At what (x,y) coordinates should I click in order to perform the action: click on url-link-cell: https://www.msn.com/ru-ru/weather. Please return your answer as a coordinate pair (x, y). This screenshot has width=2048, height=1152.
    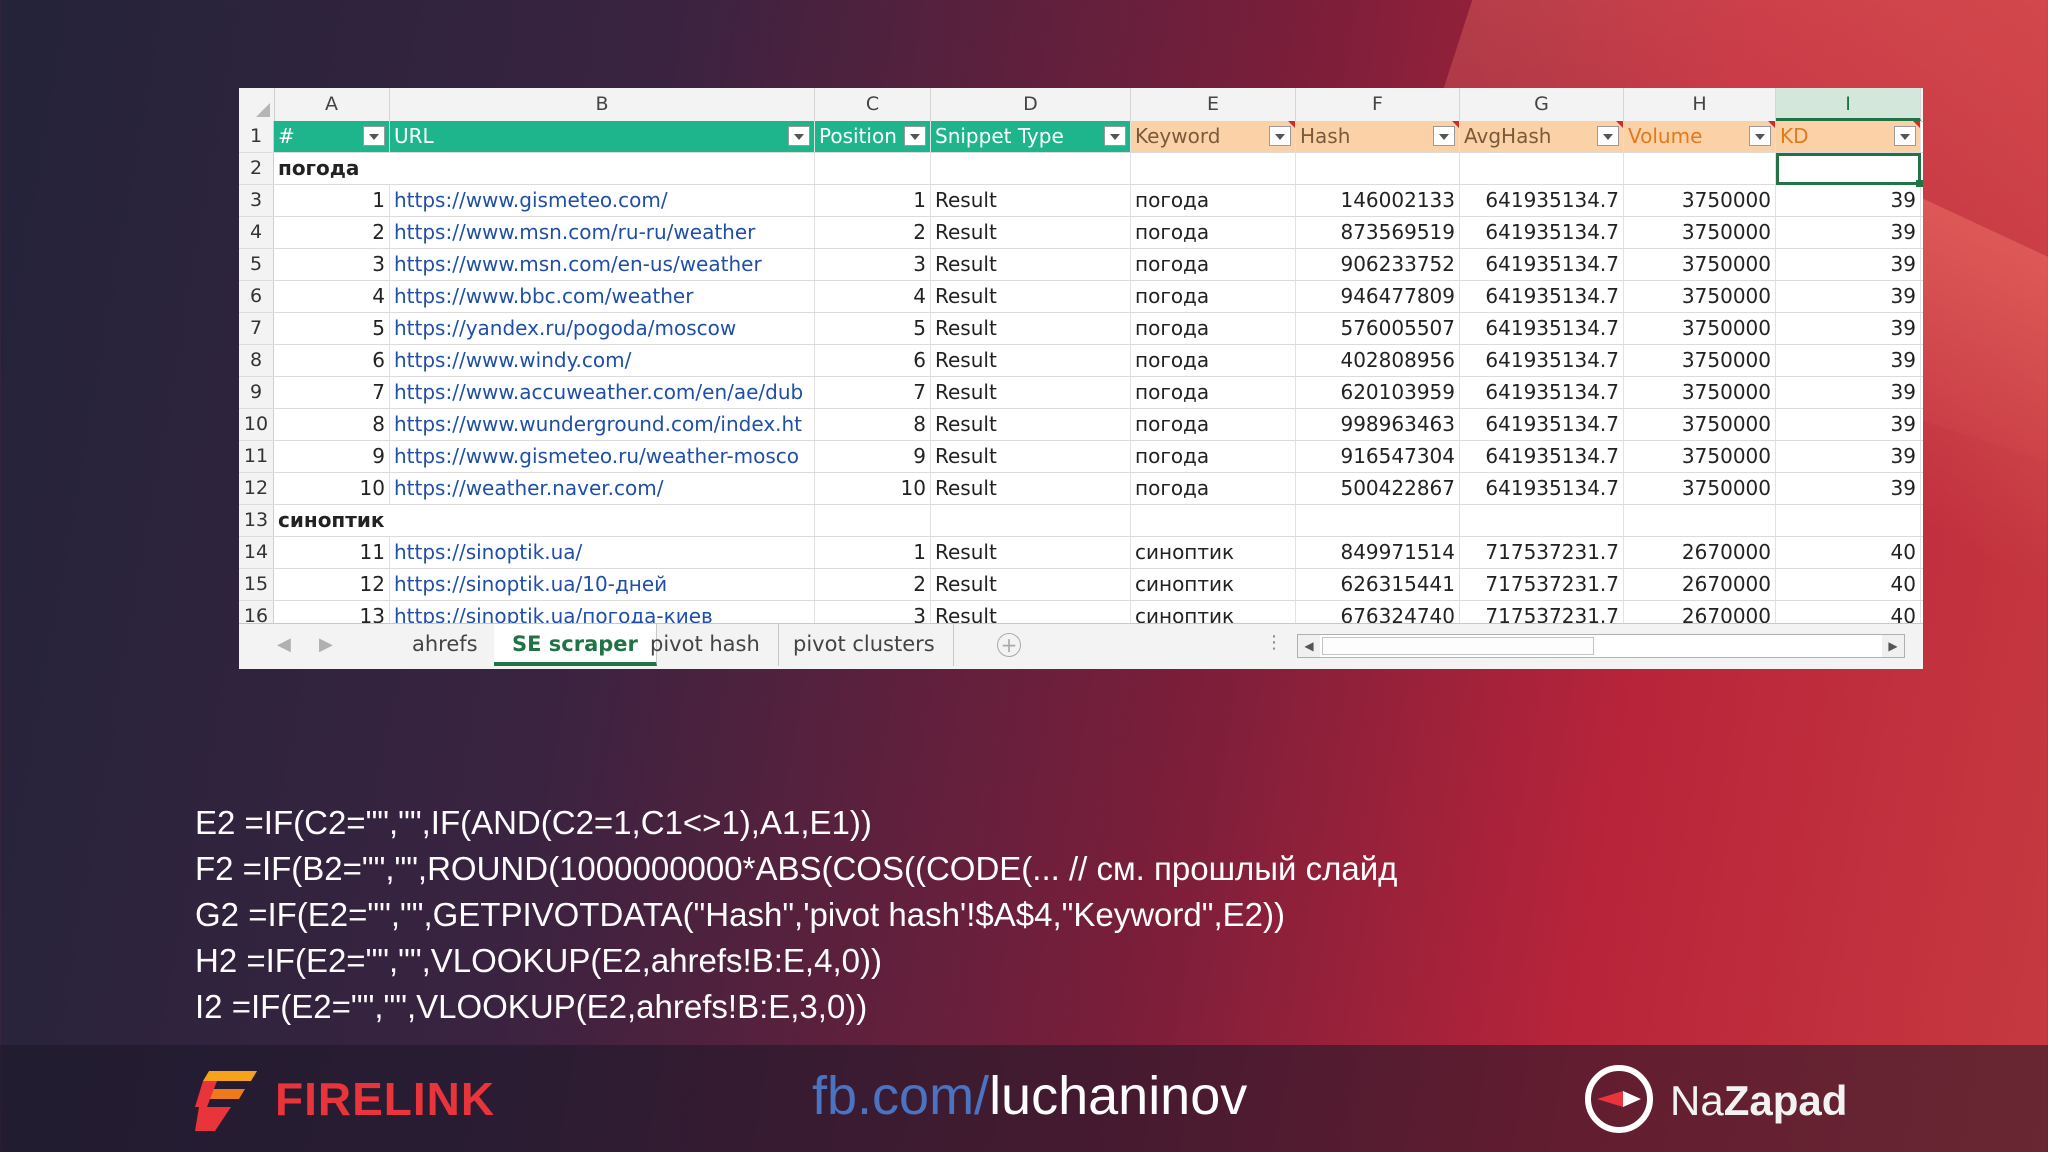
    Looking at the image, I should click on (602, 232).